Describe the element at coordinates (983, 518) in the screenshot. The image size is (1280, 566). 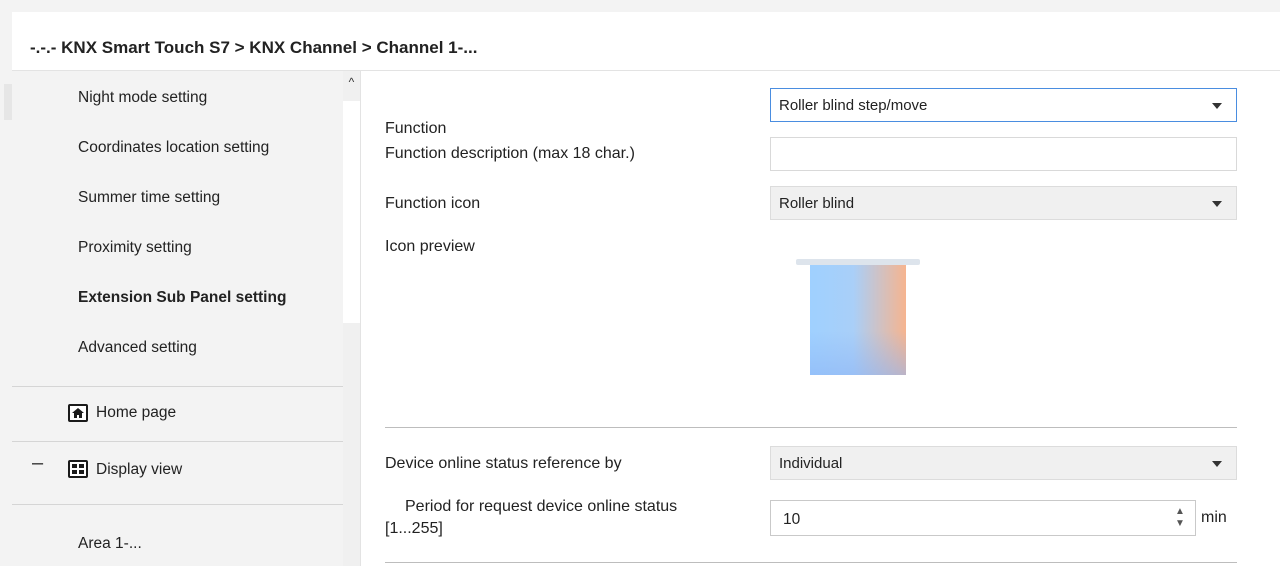
I see `period-stepper: 10 ▲ ▼` at that location.